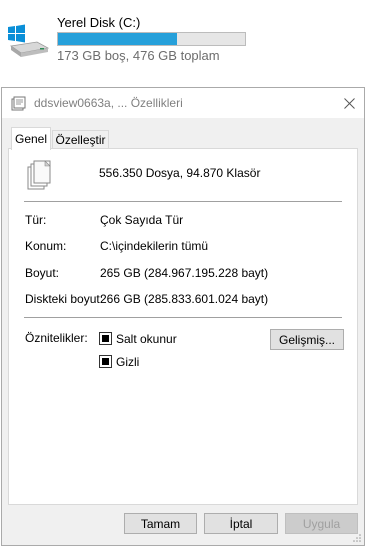 The image size is (365, 546). What do you see at coordinates (18, 103) in the screenshot?
I see `properties-icon` at bounding box center [18, 103].